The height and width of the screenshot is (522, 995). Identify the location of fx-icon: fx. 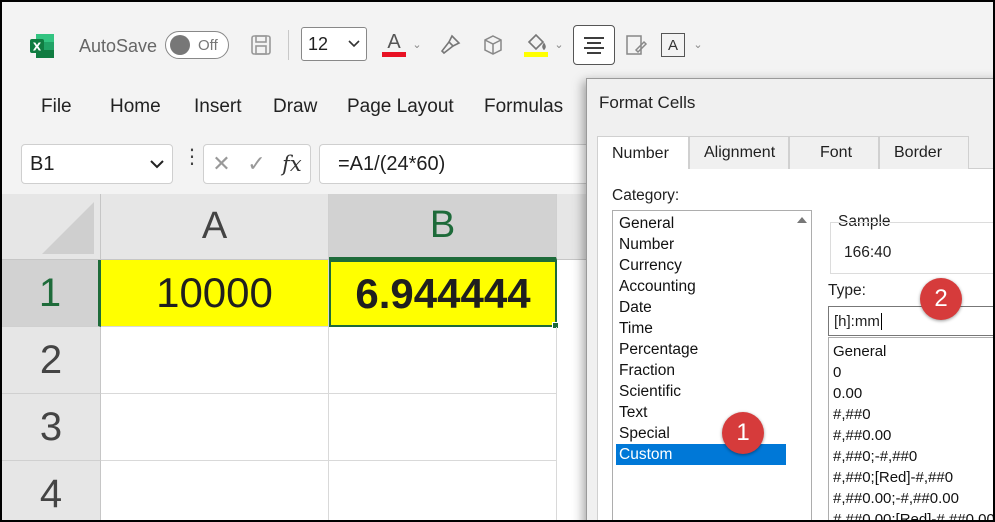
(292, 164).